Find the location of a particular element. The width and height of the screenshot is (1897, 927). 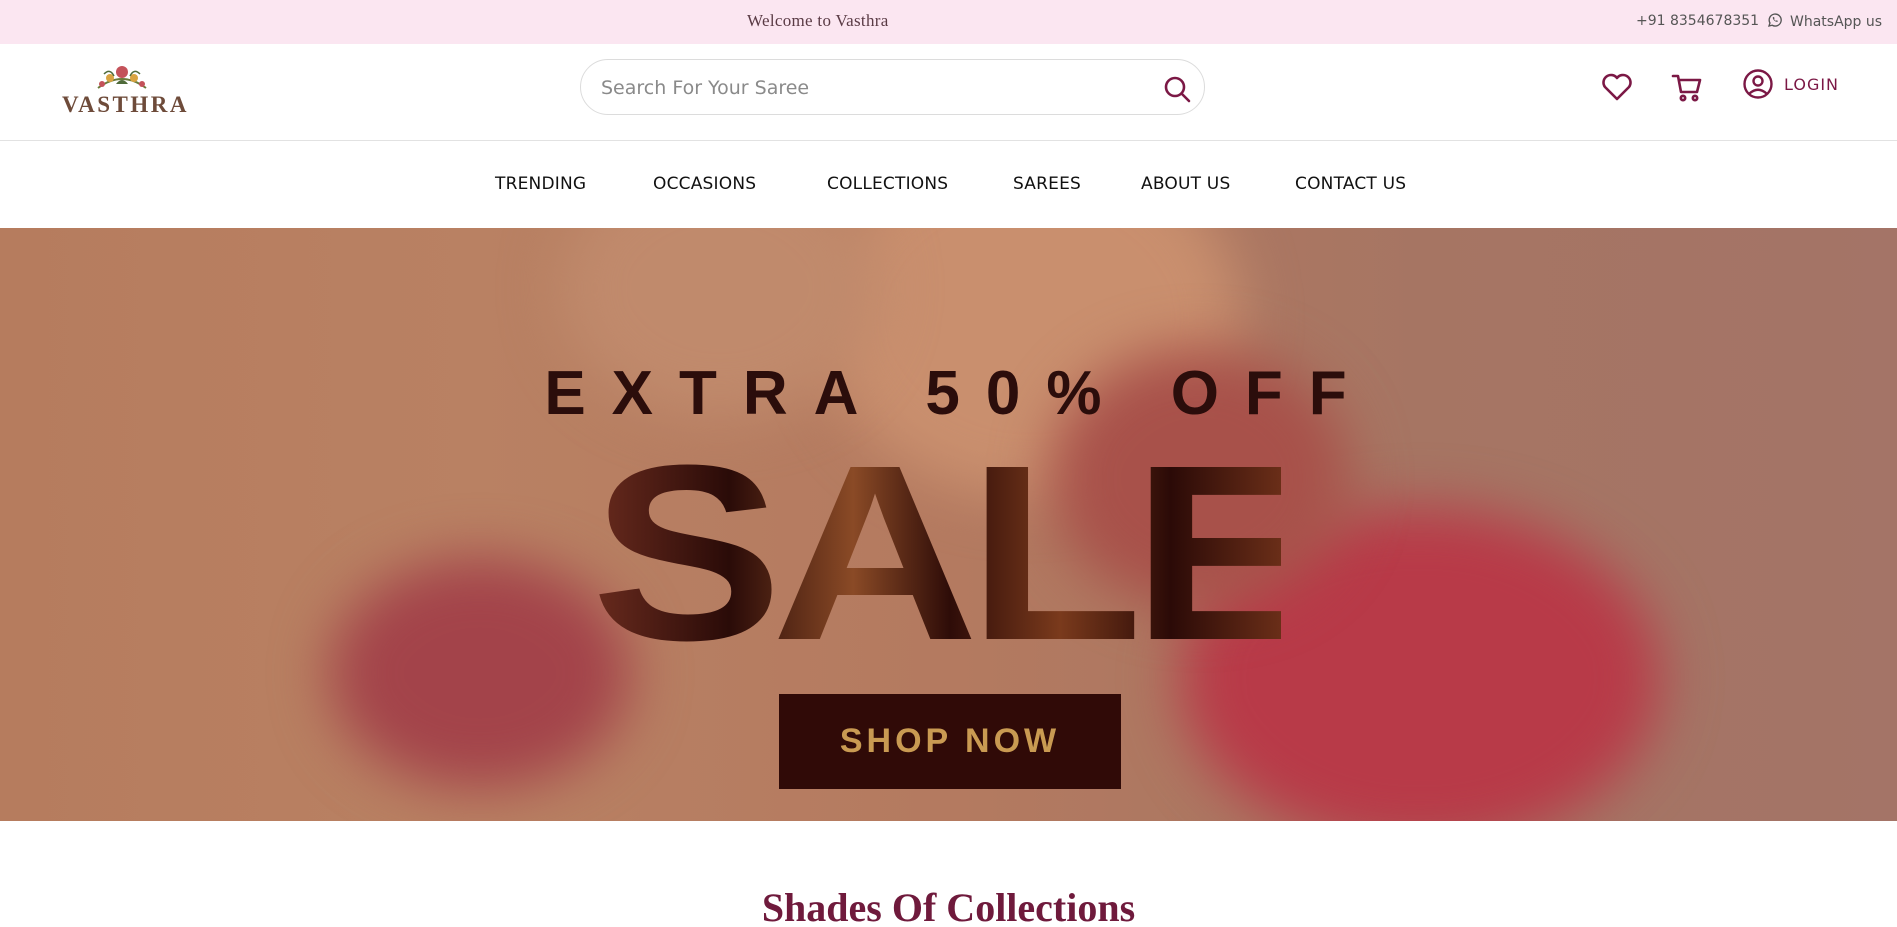

heart-icon is located at coordinates (1617, 87).